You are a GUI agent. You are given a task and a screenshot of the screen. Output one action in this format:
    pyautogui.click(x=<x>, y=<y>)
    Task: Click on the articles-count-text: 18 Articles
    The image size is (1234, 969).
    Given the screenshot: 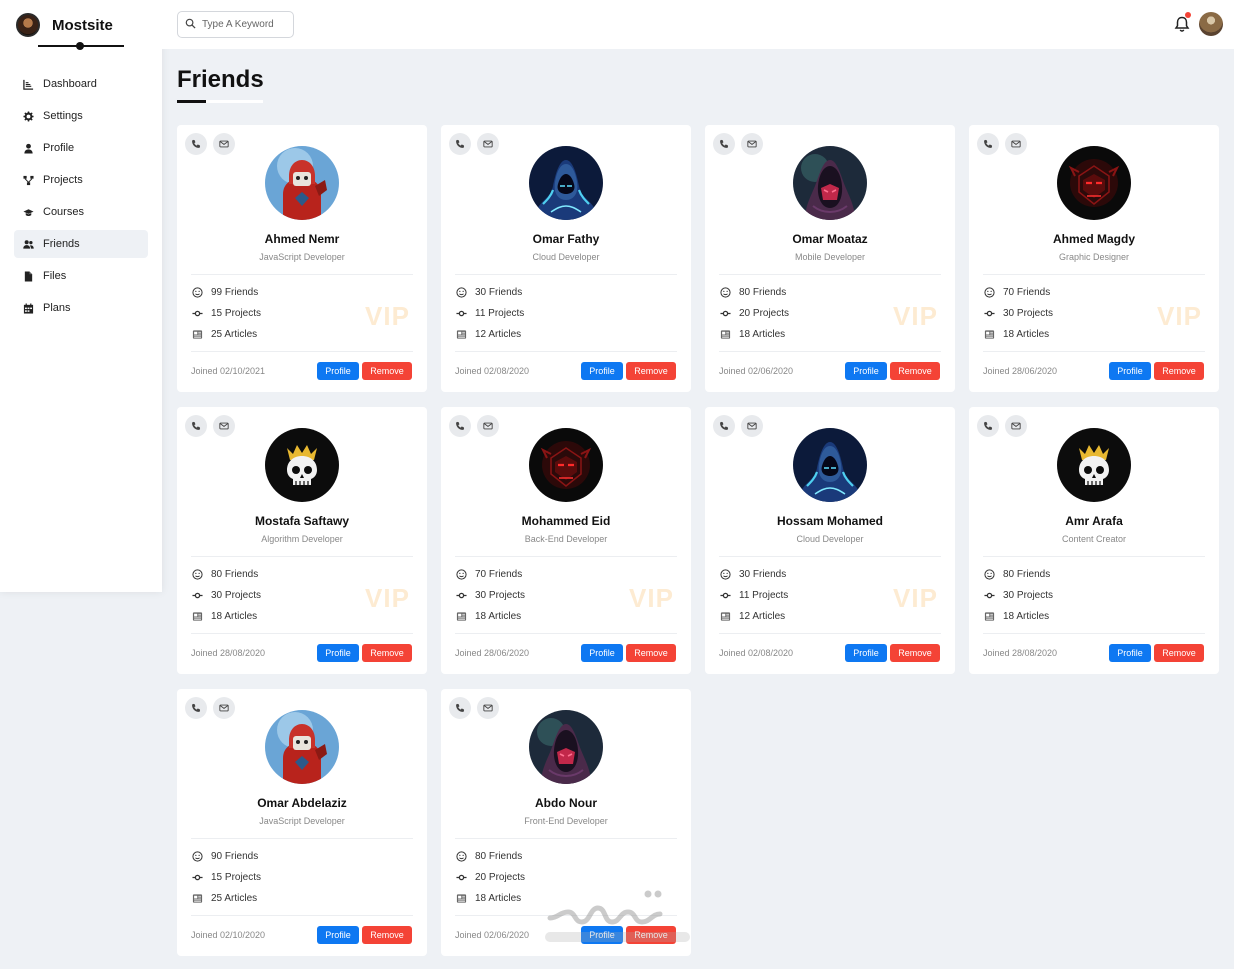 What is the action you would take?
    pyautogui.click(x=498, y=616)
    